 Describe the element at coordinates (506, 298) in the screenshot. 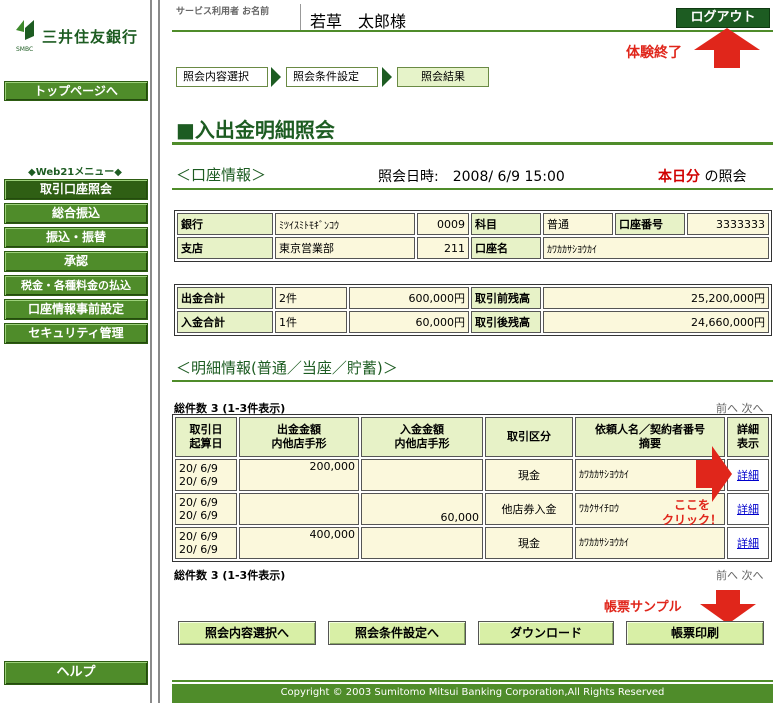

I see `balance-before-label: 取引前残高` at that location.